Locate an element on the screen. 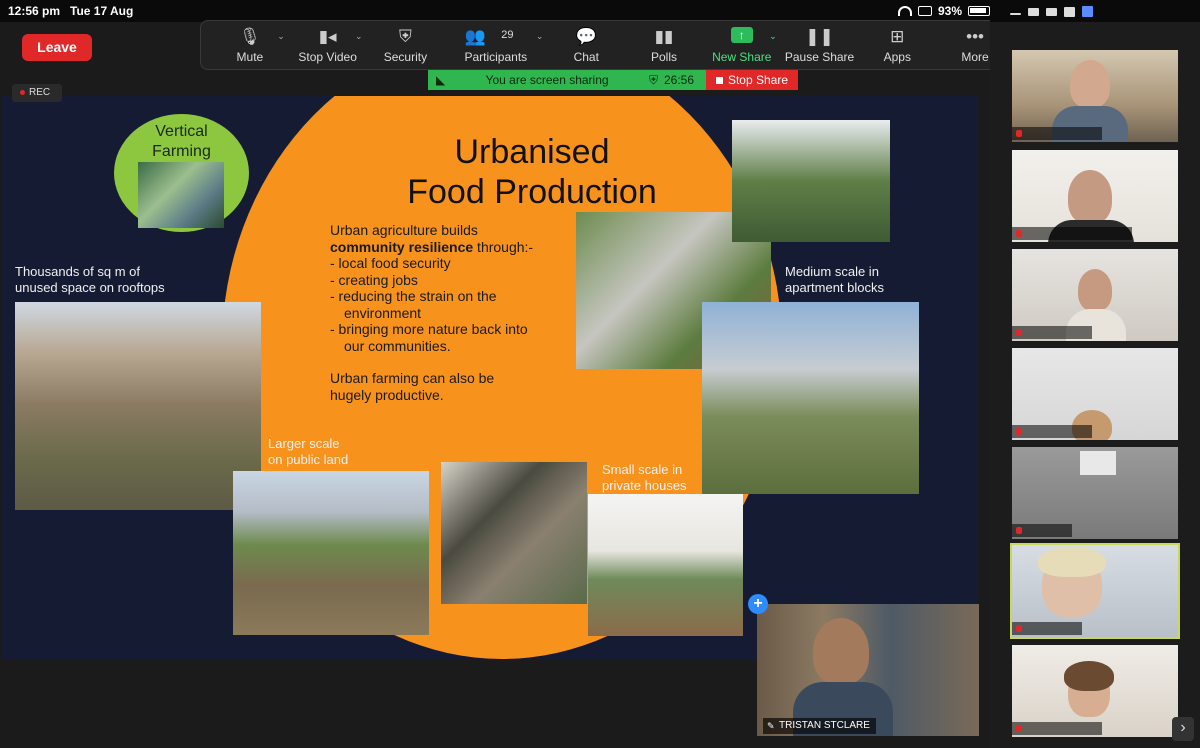 The height and width of the screenshot is (748, 1200). mute-label: Mute is located at coordinates (250, 57).